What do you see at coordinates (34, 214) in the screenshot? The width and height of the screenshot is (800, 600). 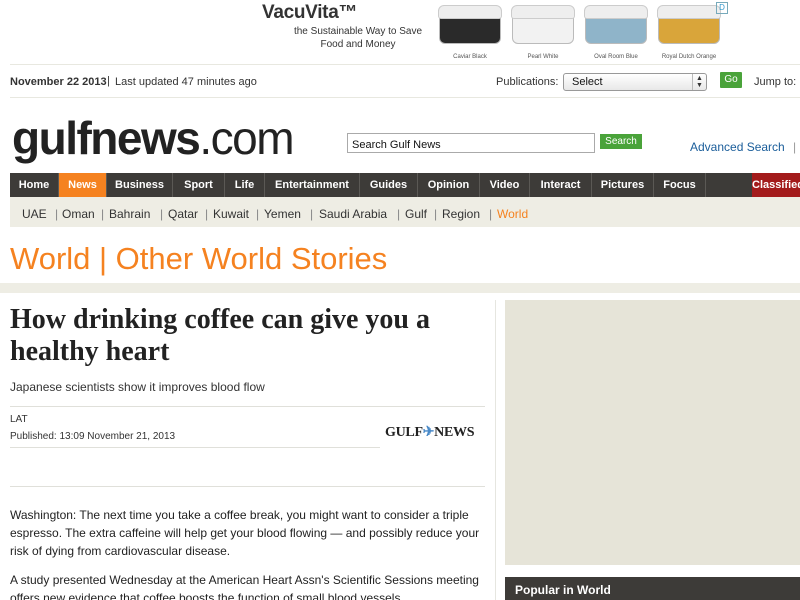 I see `region-uae: UAE` at bounding box center [34, 214].